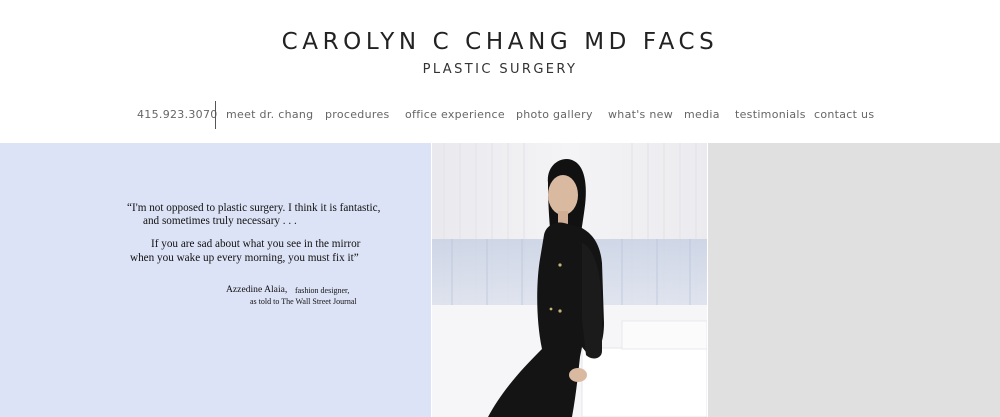 Image resolution: width=1000 pixels, height=417 pixels. I want to click on nav-item-meet-dr-chang: meet dr. chang, so click(269, 114).